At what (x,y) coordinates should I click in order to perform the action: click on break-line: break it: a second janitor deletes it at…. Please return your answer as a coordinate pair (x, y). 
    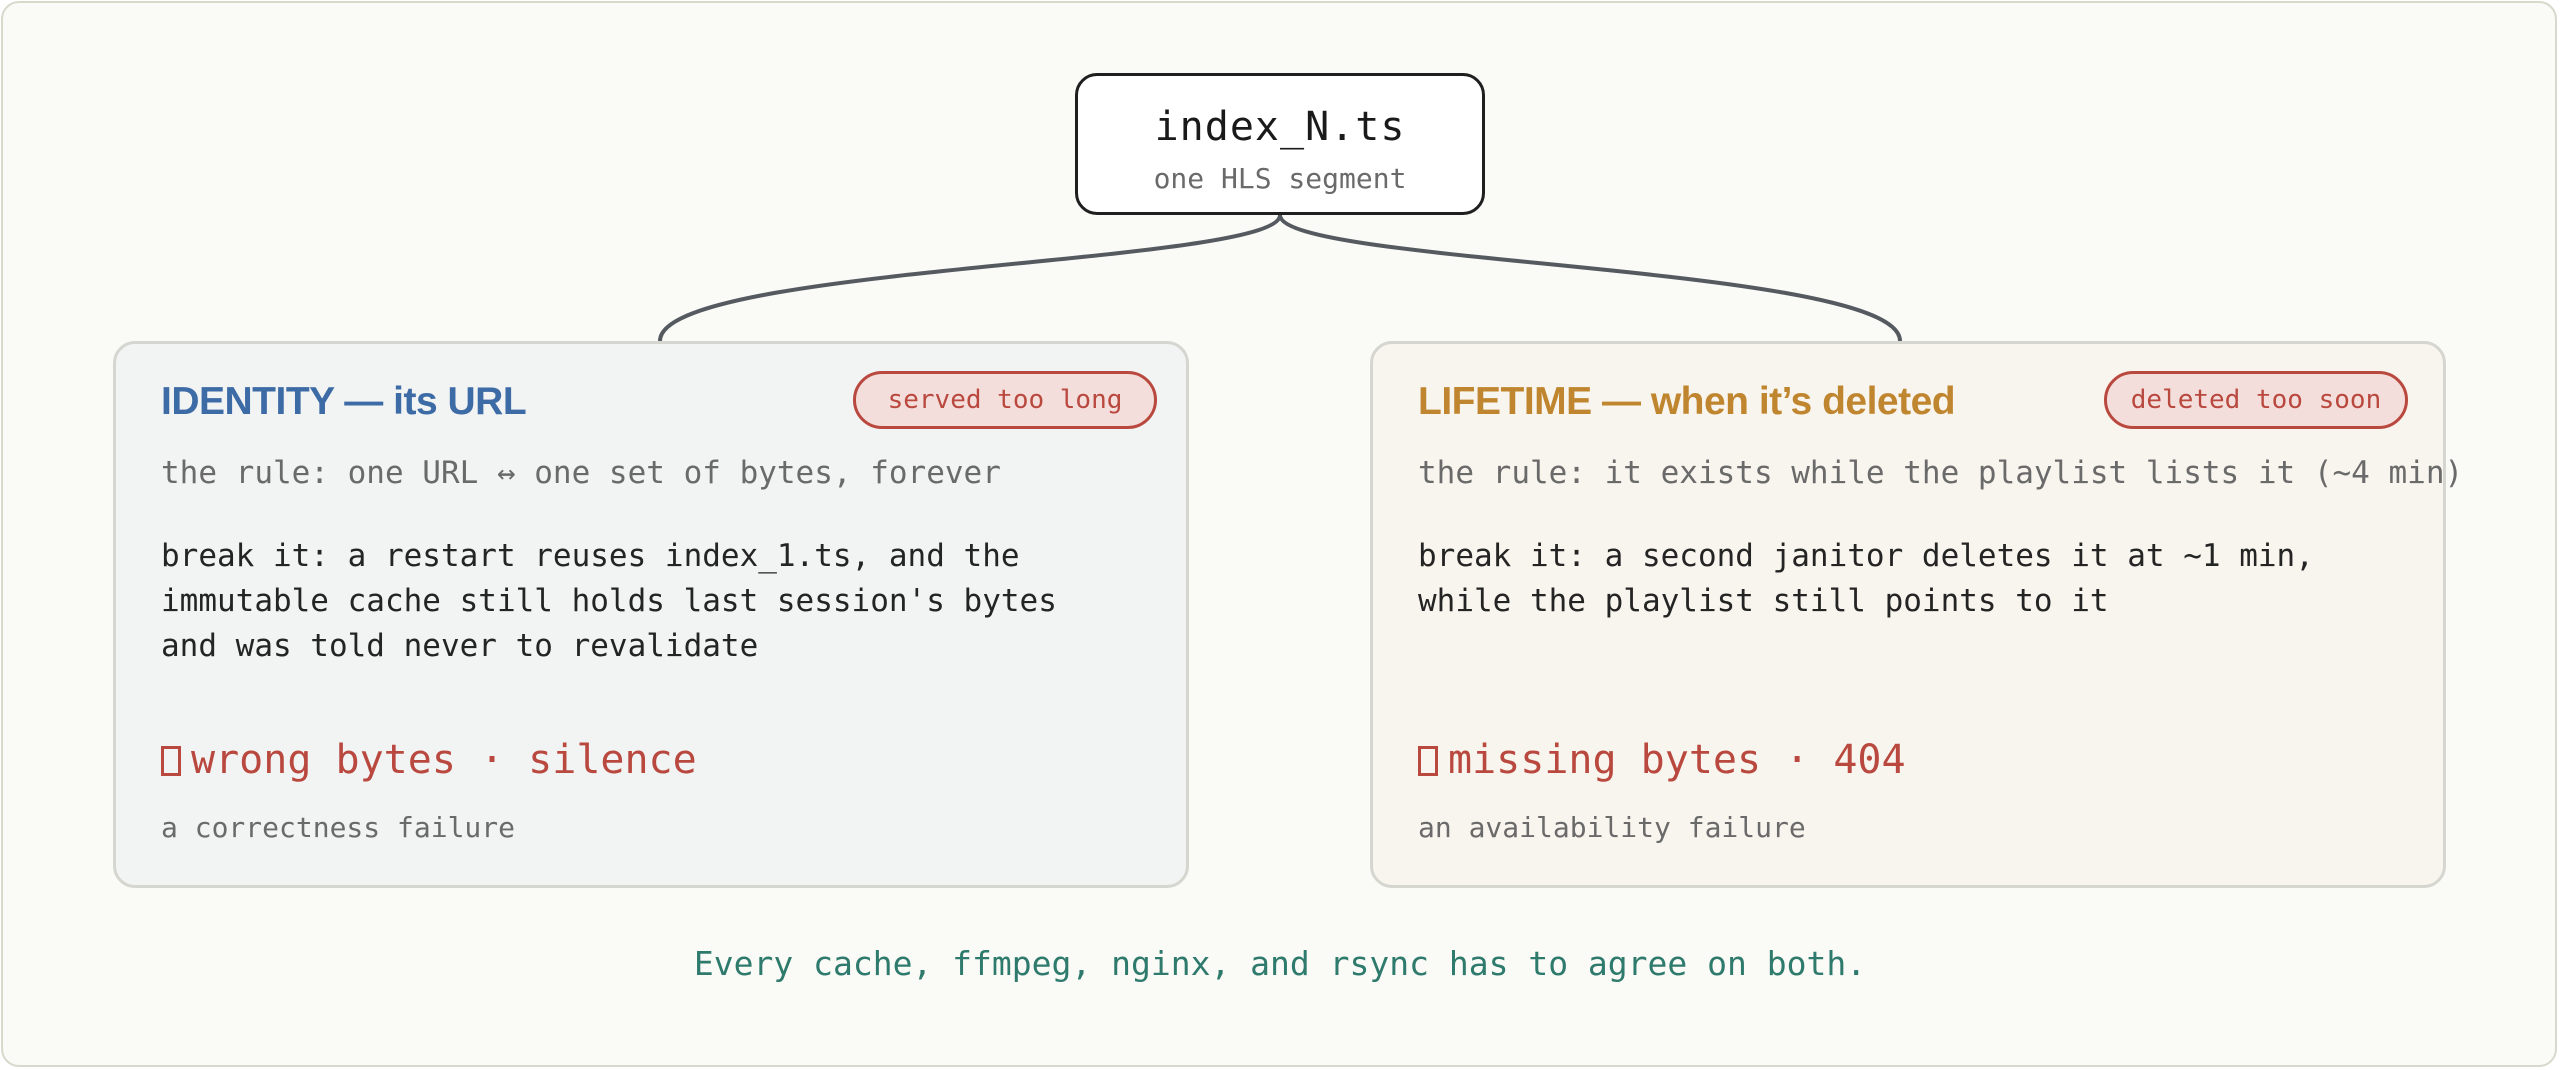
    Looking at the image, I should click on (1866, 556).